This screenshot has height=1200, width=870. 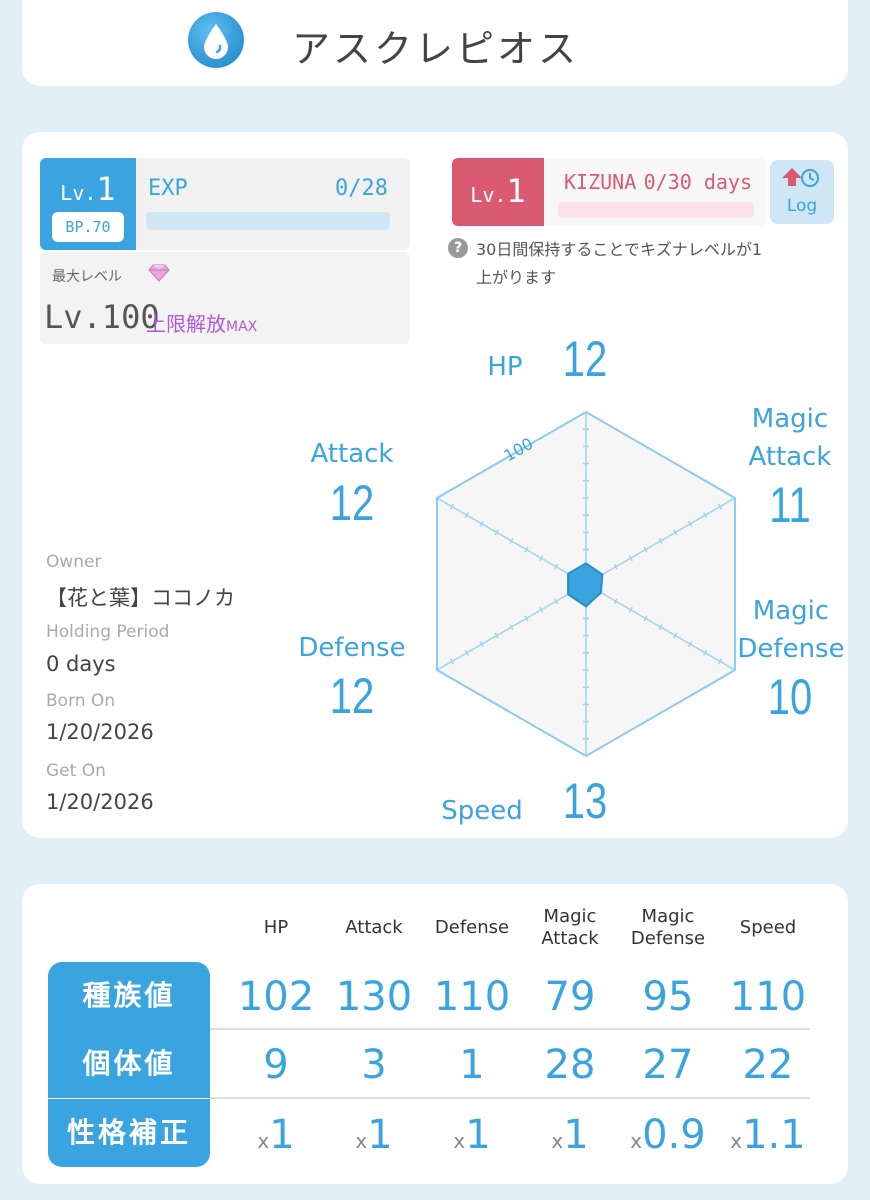 What do you see at coordinates (81, 664) in the screenshot?
I see `holding-period-value: 0 days` at bounding box center [81, 664].